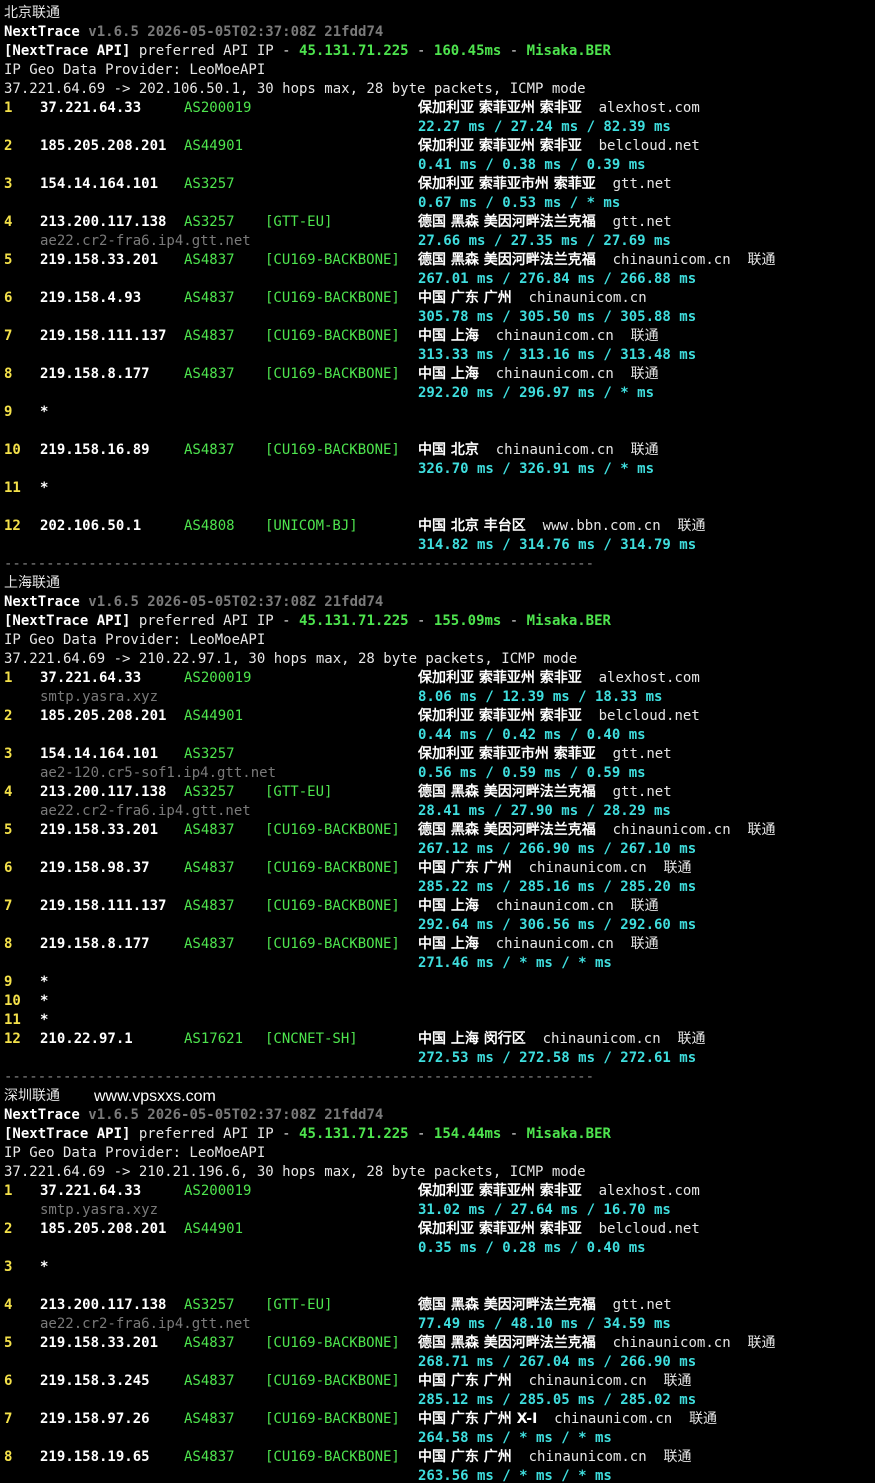 This screenshot has width=875, height=1483. Describe the element at coordinates (214, 1229) in the screenshot. I see `hop-asn: AS44901` at that location.